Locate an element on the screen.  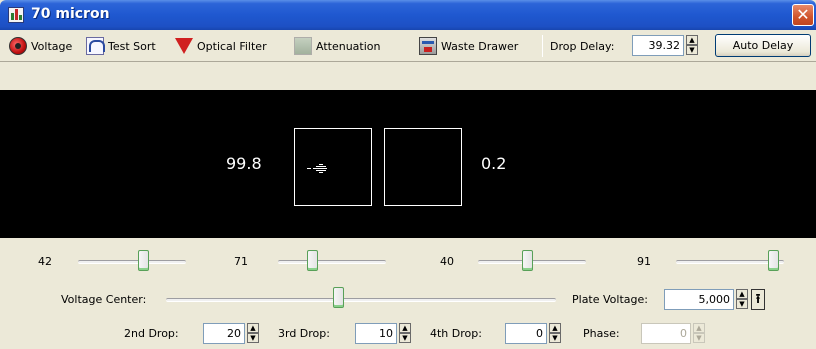
second-drop-input: 20 is located at coordinates (224, 333).